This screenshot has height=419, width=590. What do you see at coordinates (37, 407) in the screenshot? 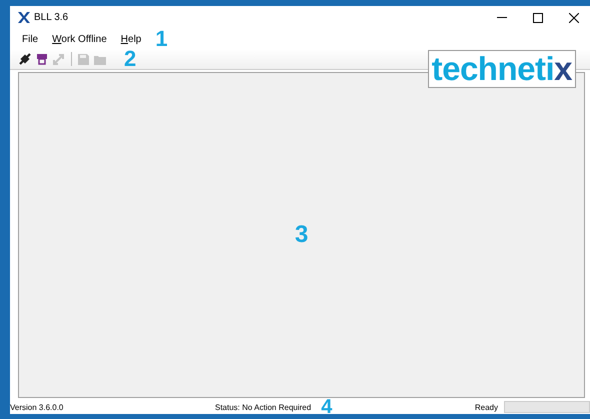
I see `version-text: Version 3.6.0.0` at bounding box center [37, 407].